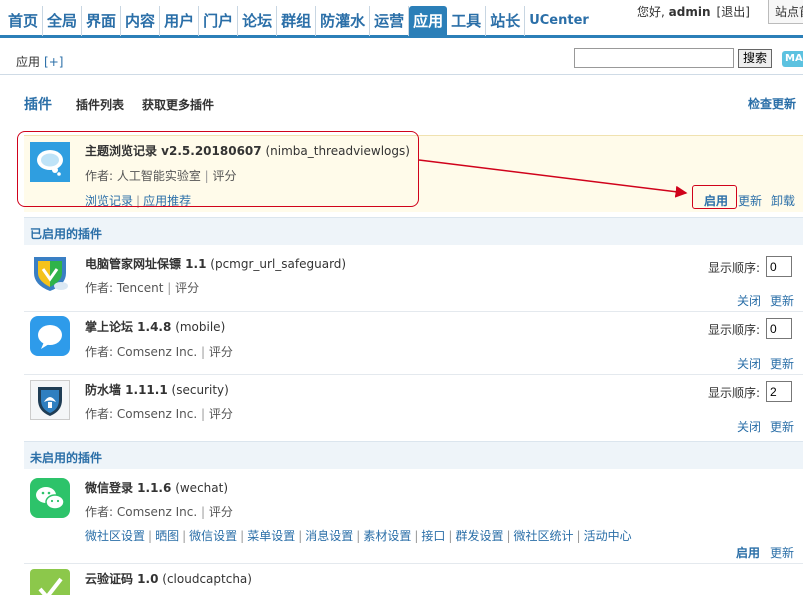 This screenshot has height=595, width=803. Describe the element at coordinates (50, 336) in the screenshot. I see `chat-bubble-icon` at that location.